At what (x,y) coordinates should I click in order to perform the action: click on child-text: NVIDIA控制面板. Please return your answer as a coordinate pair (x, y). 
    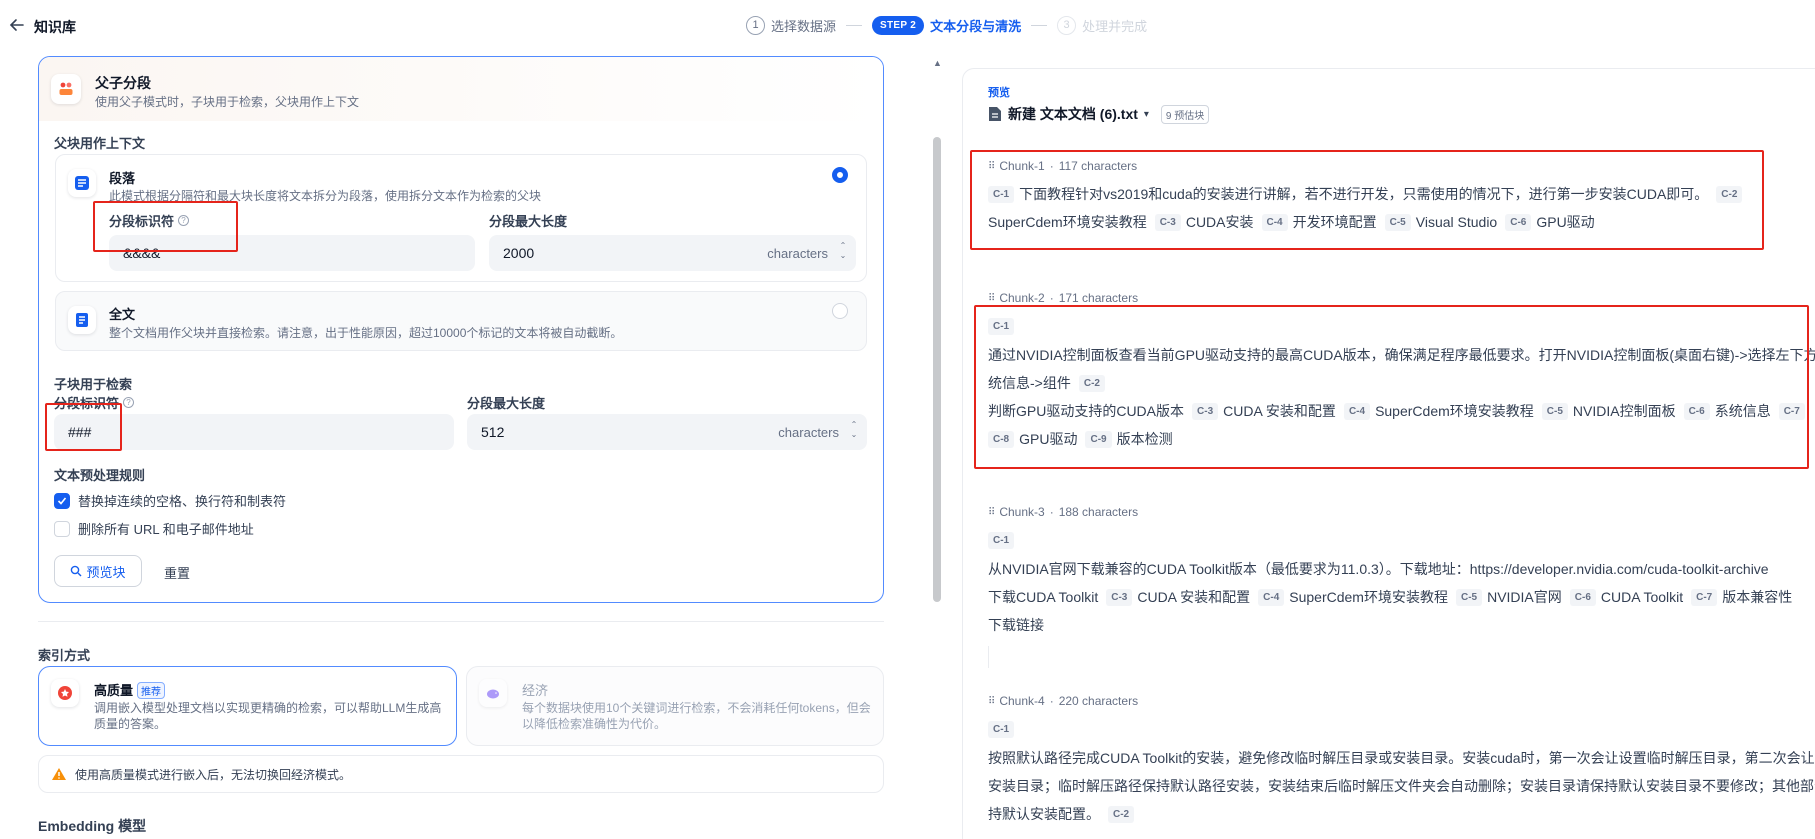
    Looking at the image, I should click on (1624, 411).